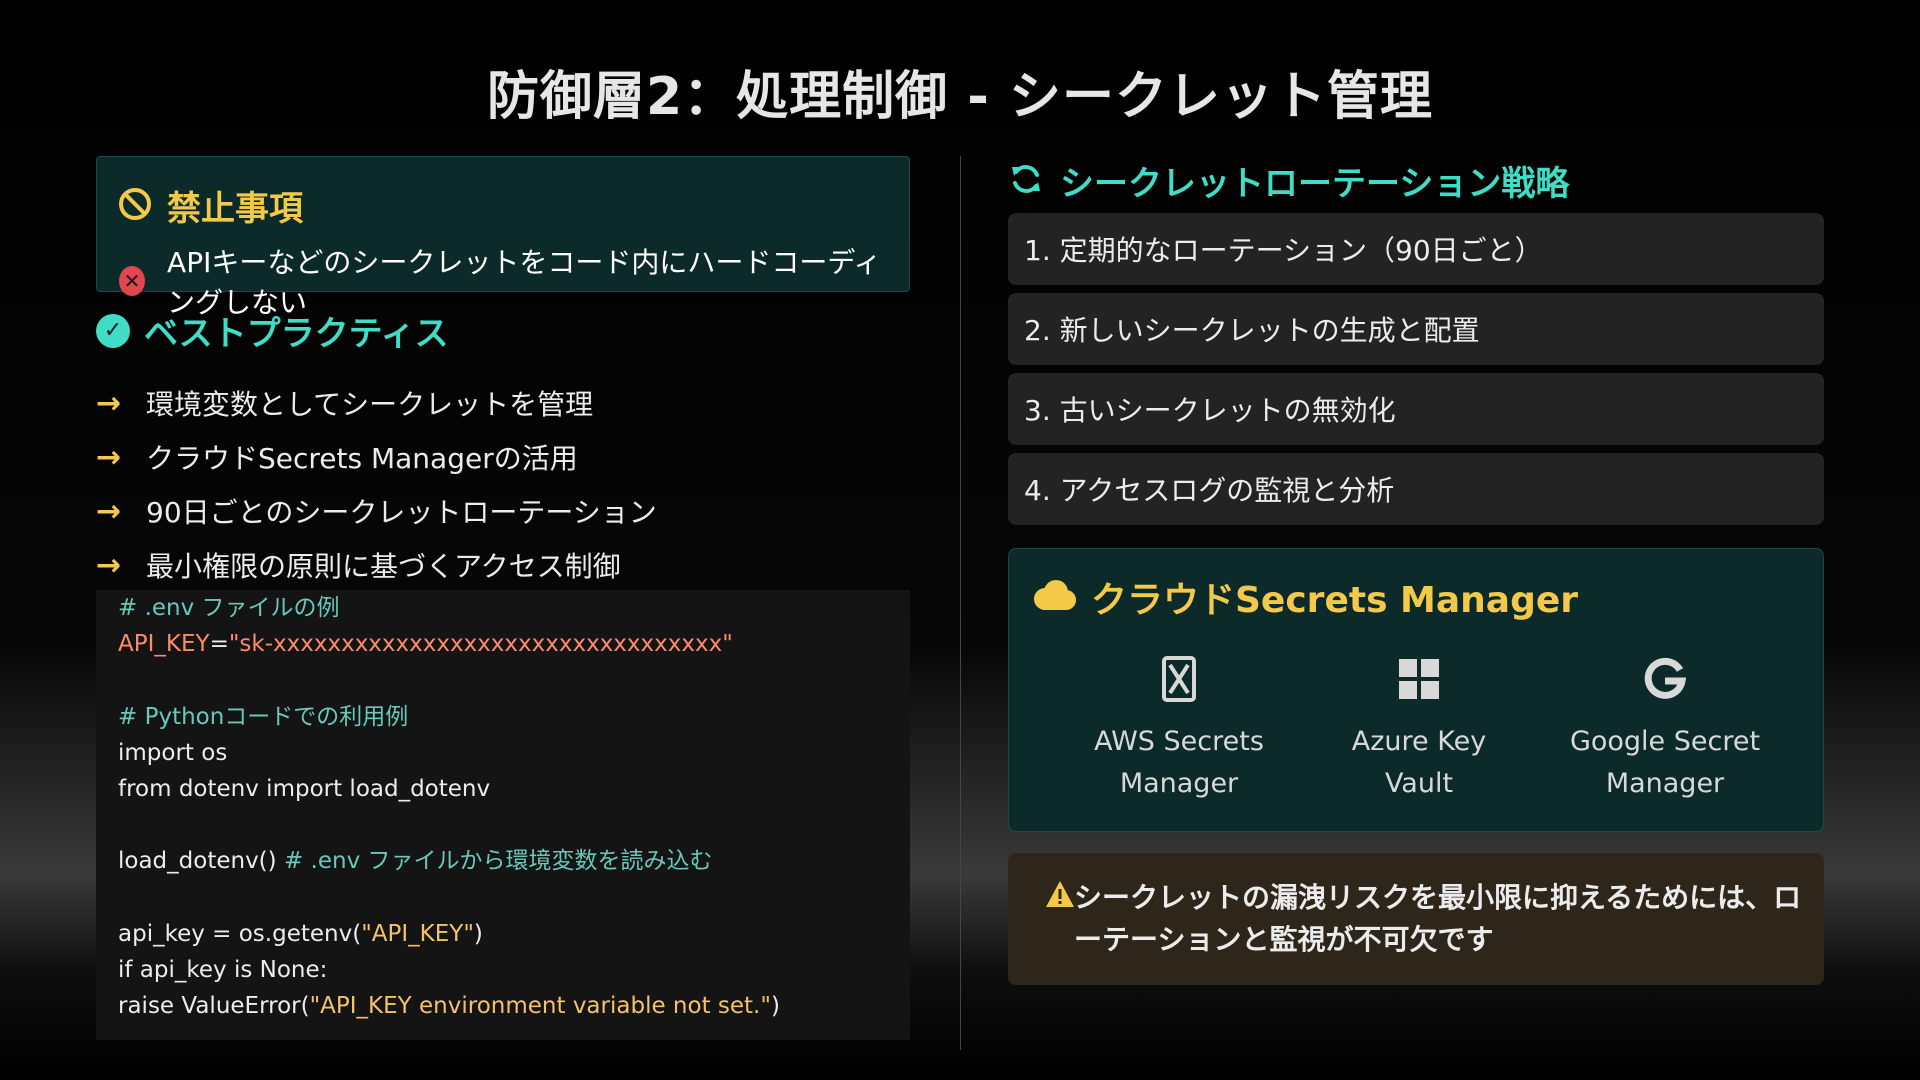  Describe the element at coordinates (514, 970) in the screenshot. I see `code-line: if api_key is None:` at that location.